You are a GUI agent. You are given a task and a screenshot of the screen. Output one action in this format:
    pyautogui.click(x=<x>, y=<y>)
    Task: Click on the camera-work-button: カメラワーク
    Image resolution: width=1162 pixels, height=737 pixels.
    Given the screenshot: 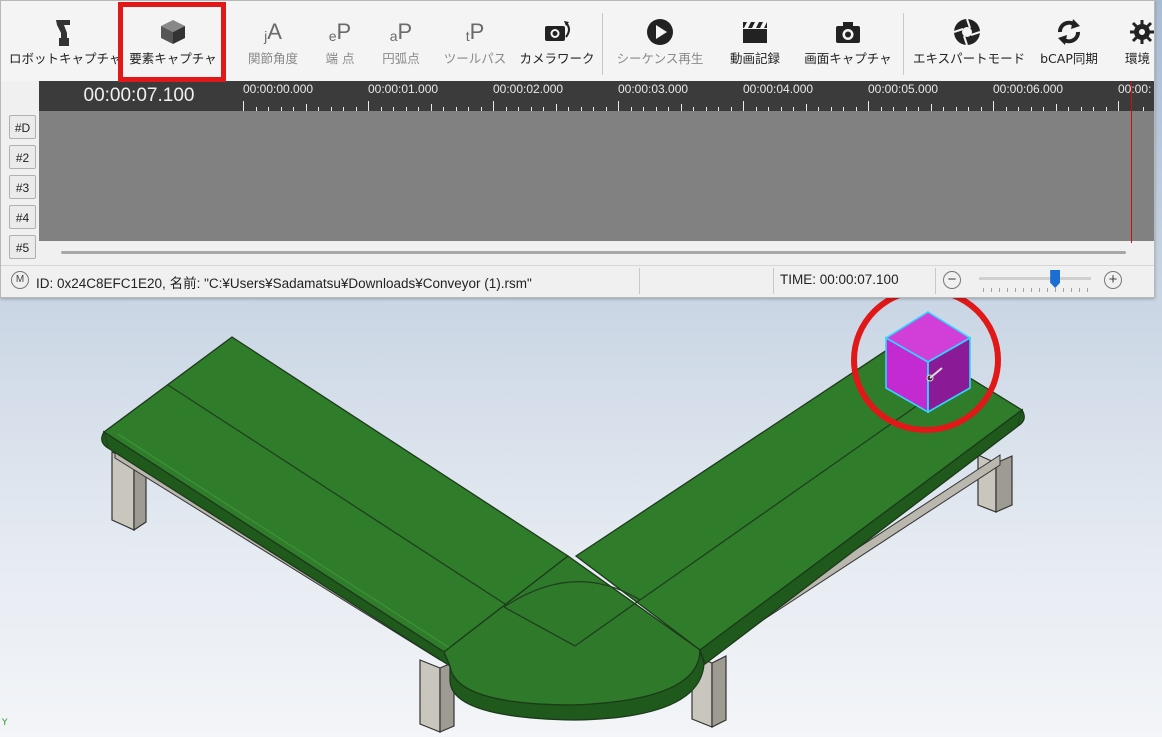 What is the action you would take?
    pyautogui.click(x=557, y=47)
    